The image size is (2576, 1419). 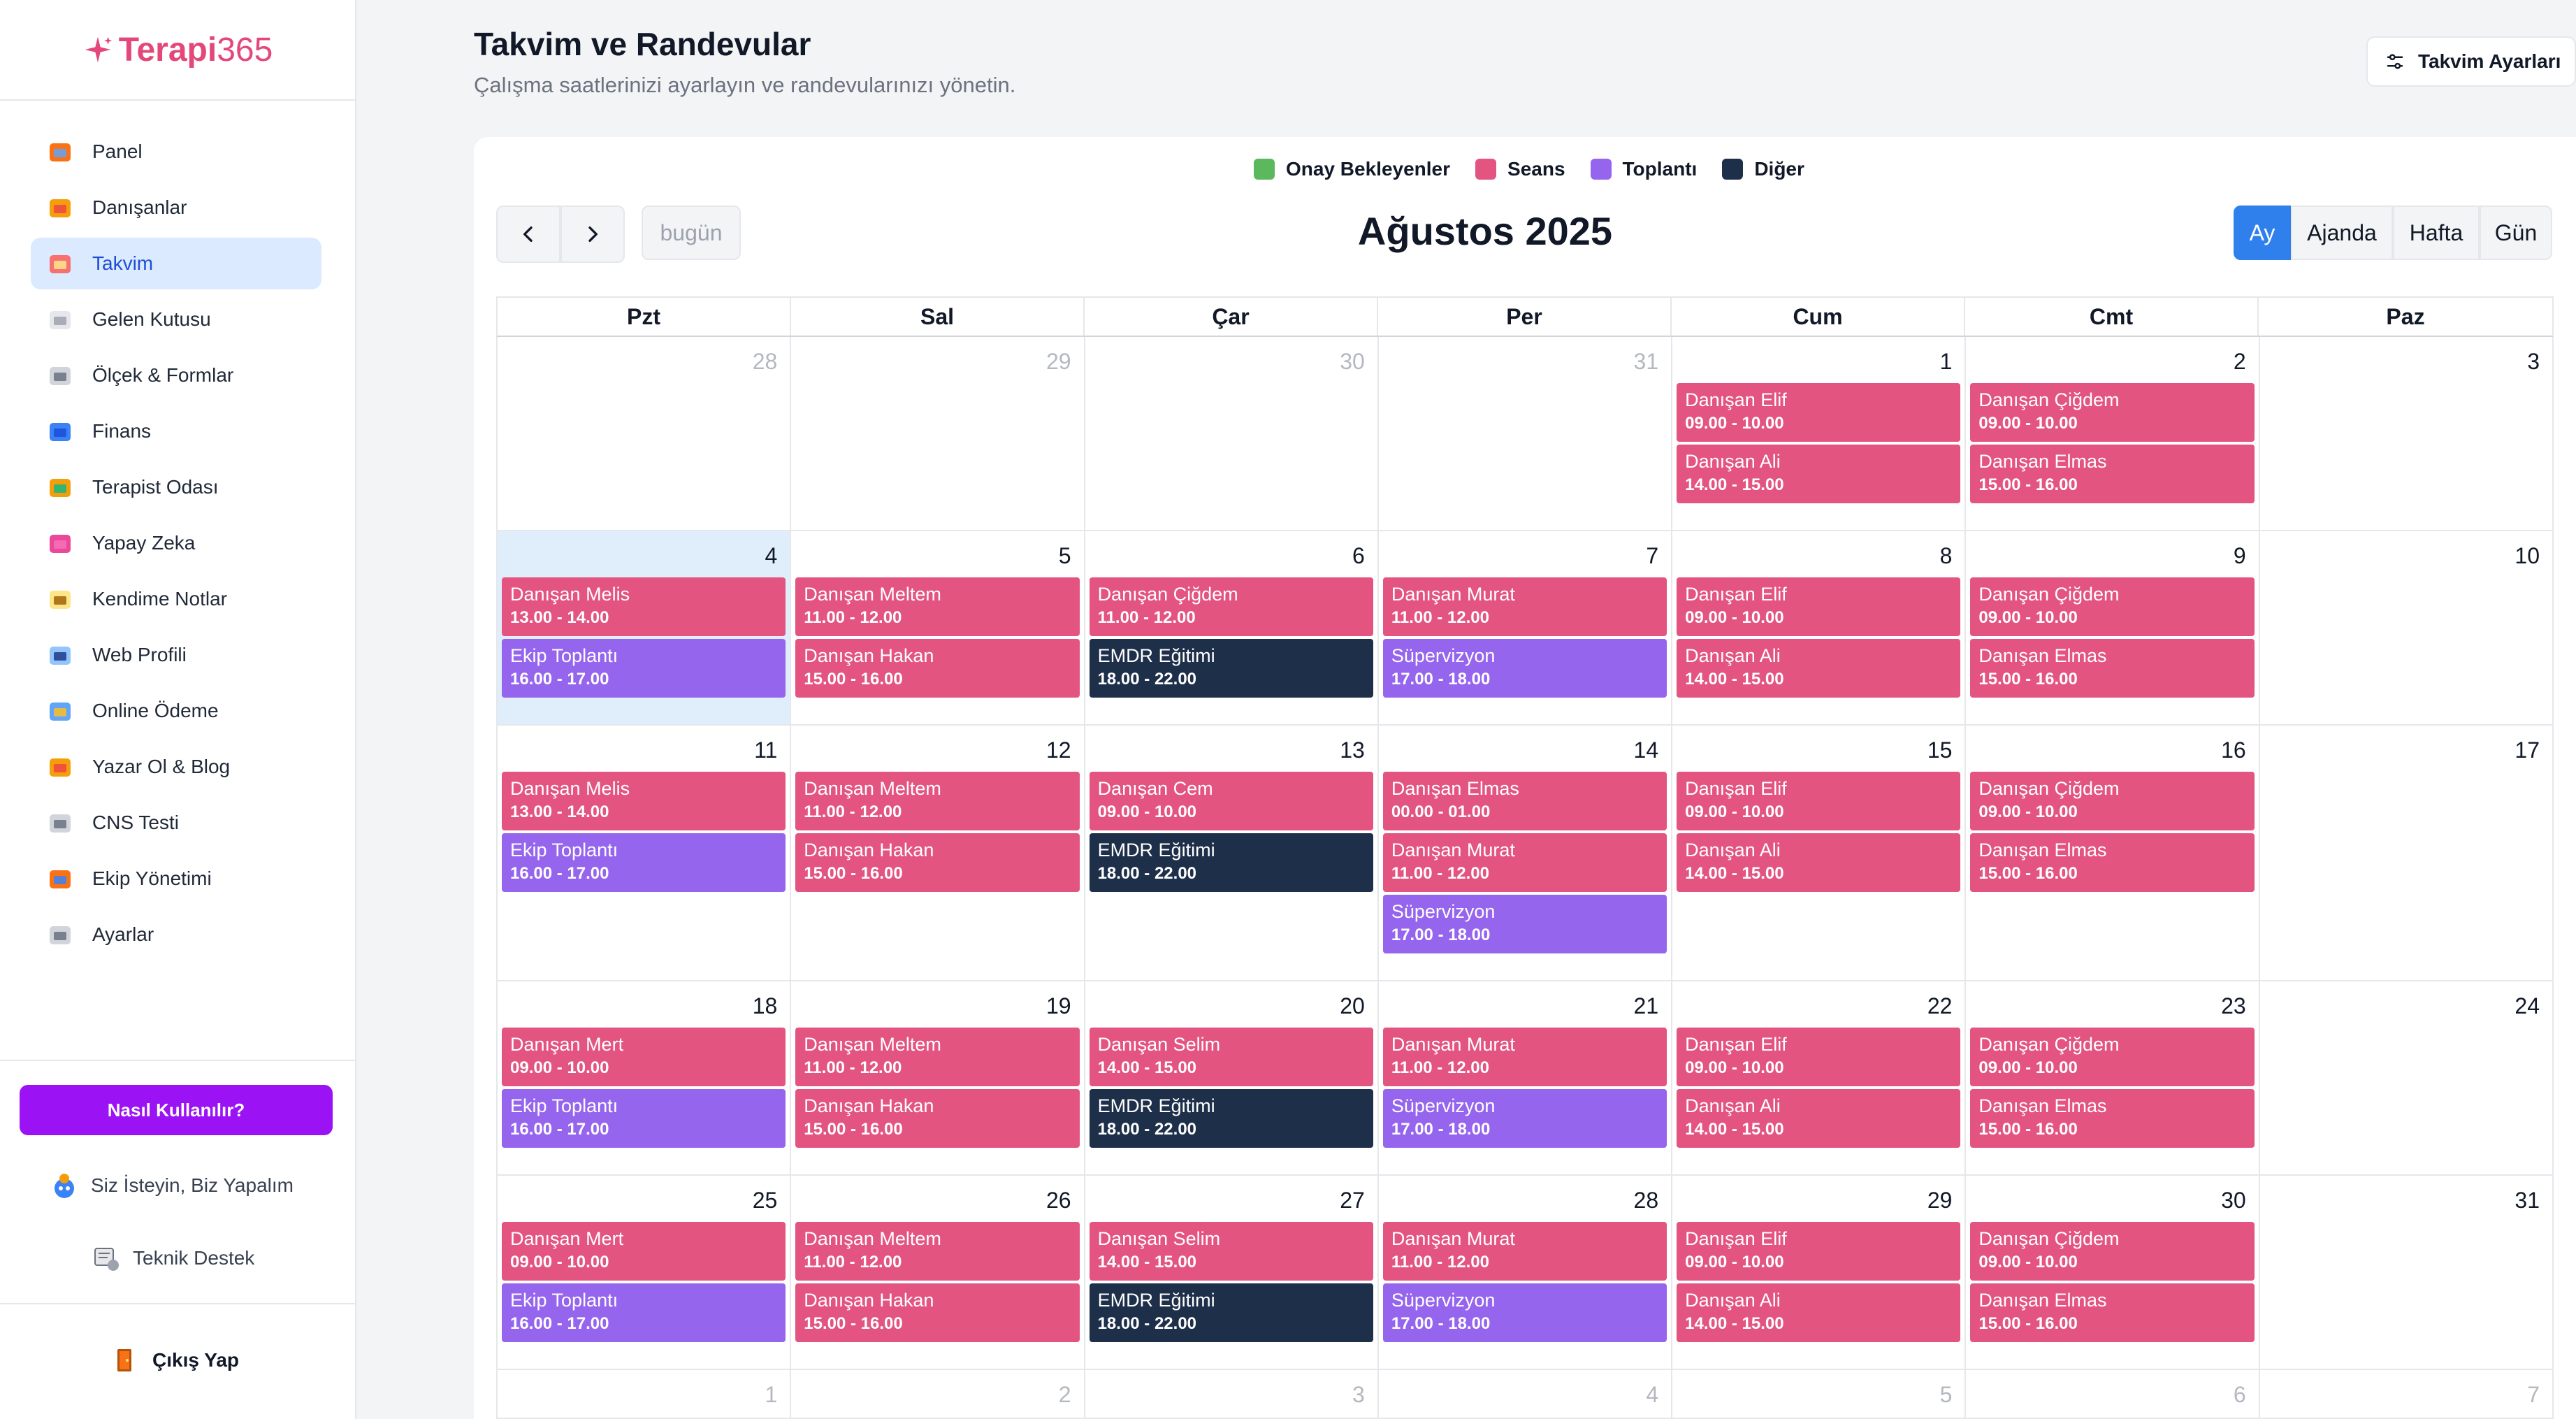 What do you see at coordinates (2406, 750) in the screenshot?
I see `day-number: 17` at bounding box center [2406, 750].